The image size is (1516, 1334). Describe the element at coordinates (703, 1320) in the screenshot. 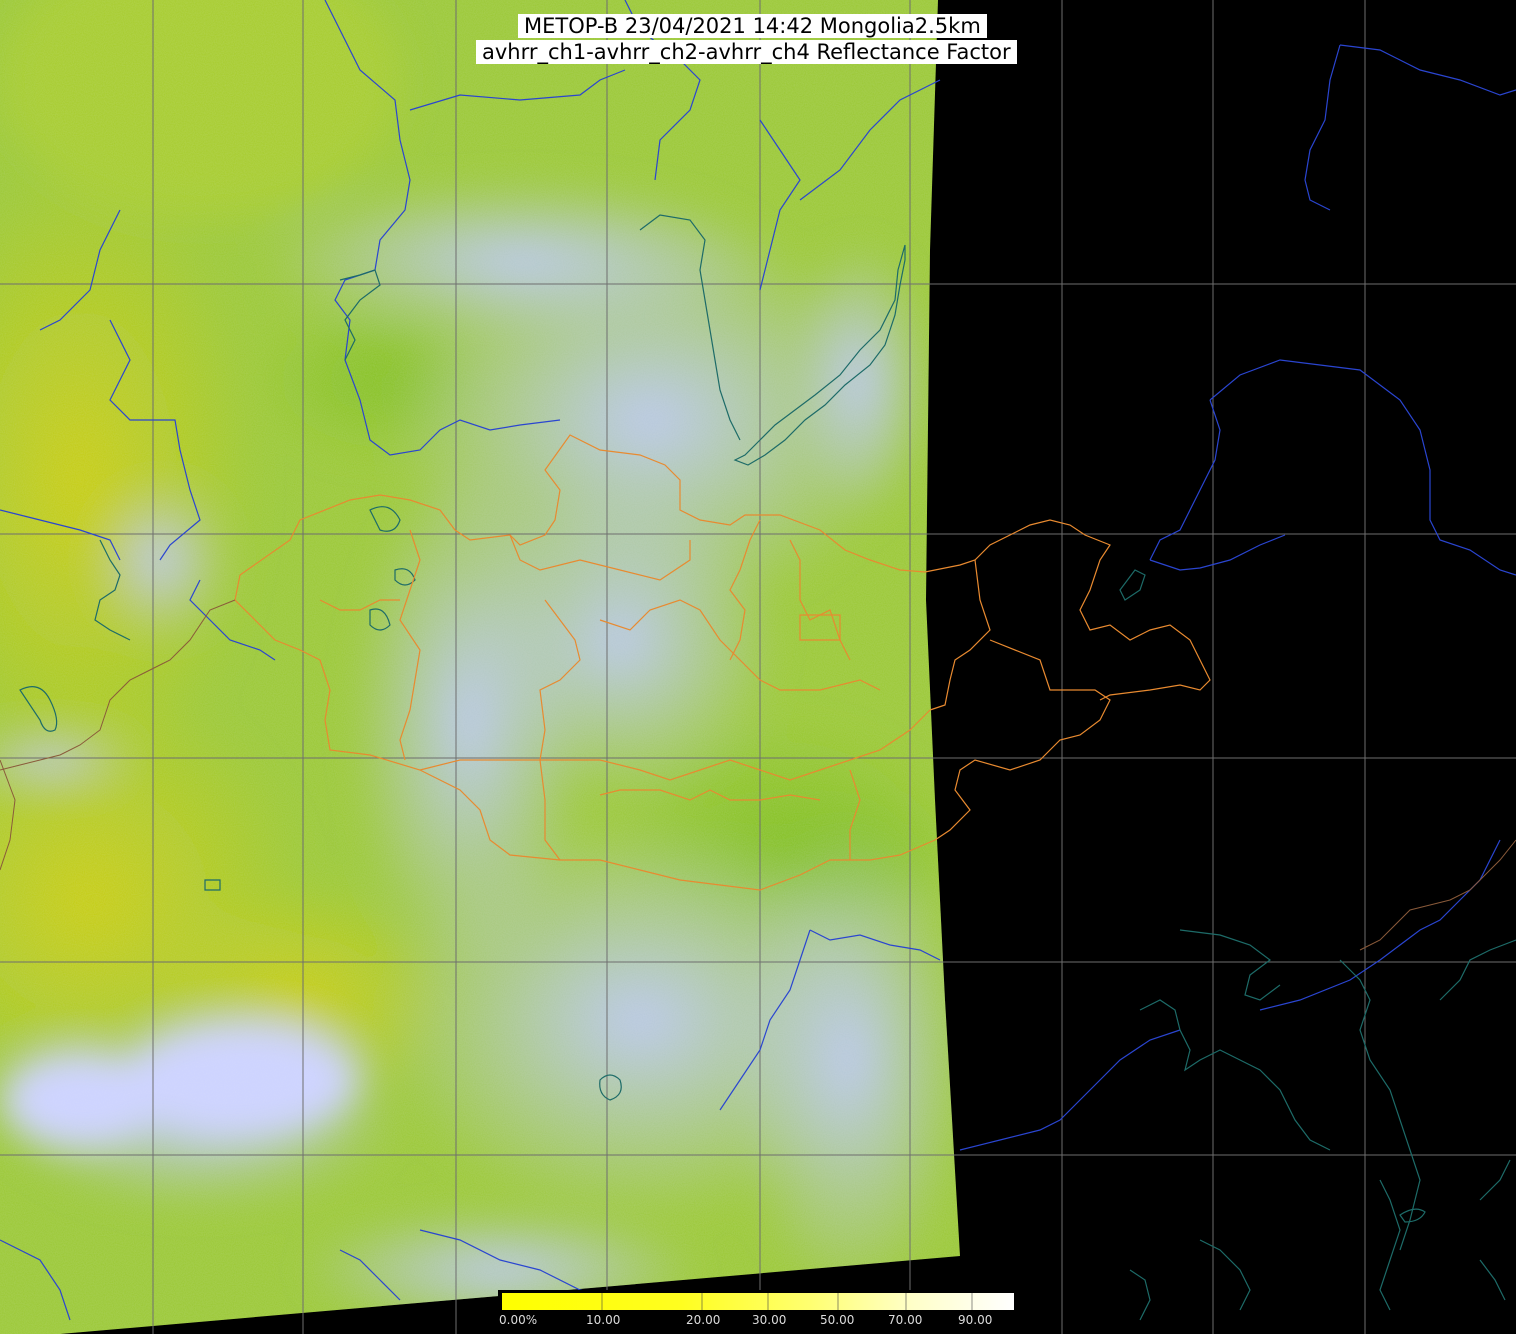

I see `colorbar-label: 20.00` at that location.